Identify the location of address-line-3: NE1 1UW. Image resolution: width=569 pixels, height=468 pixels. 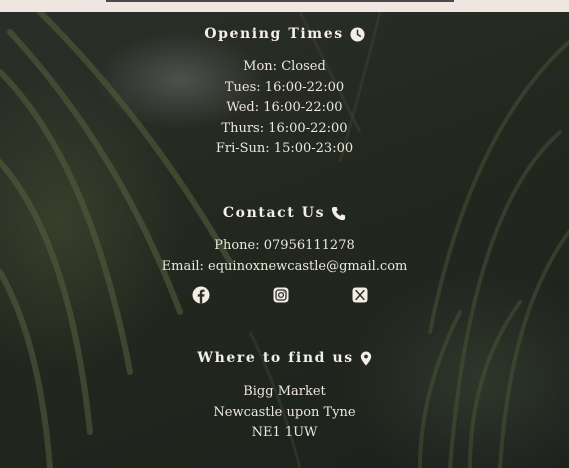
(284, 432).